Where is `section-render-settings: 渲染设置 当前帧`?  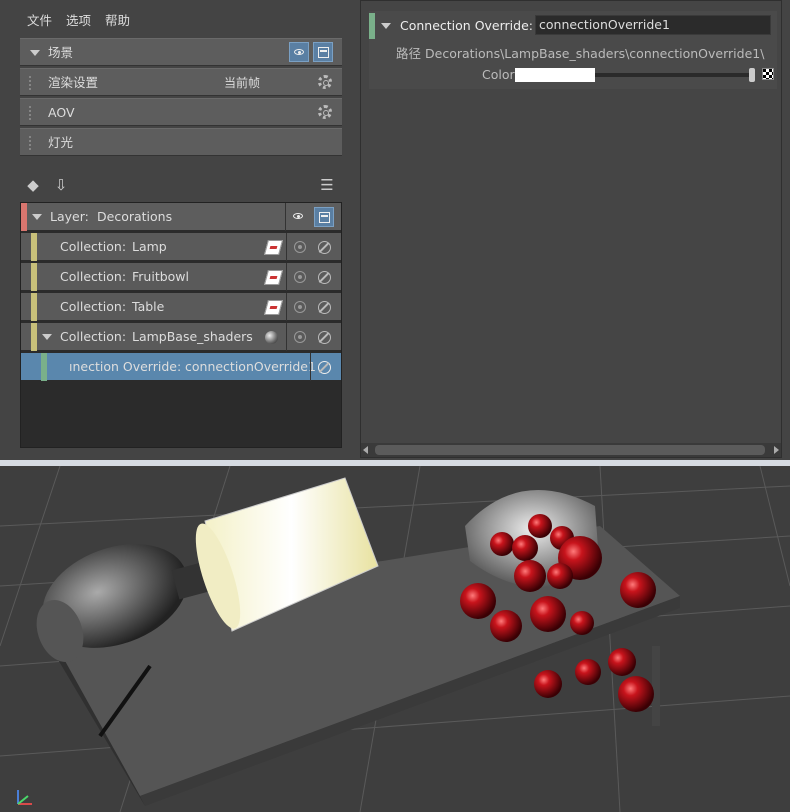
section-render-settings: 渲染设置 当前帧 is located at coordinates (181, 82).